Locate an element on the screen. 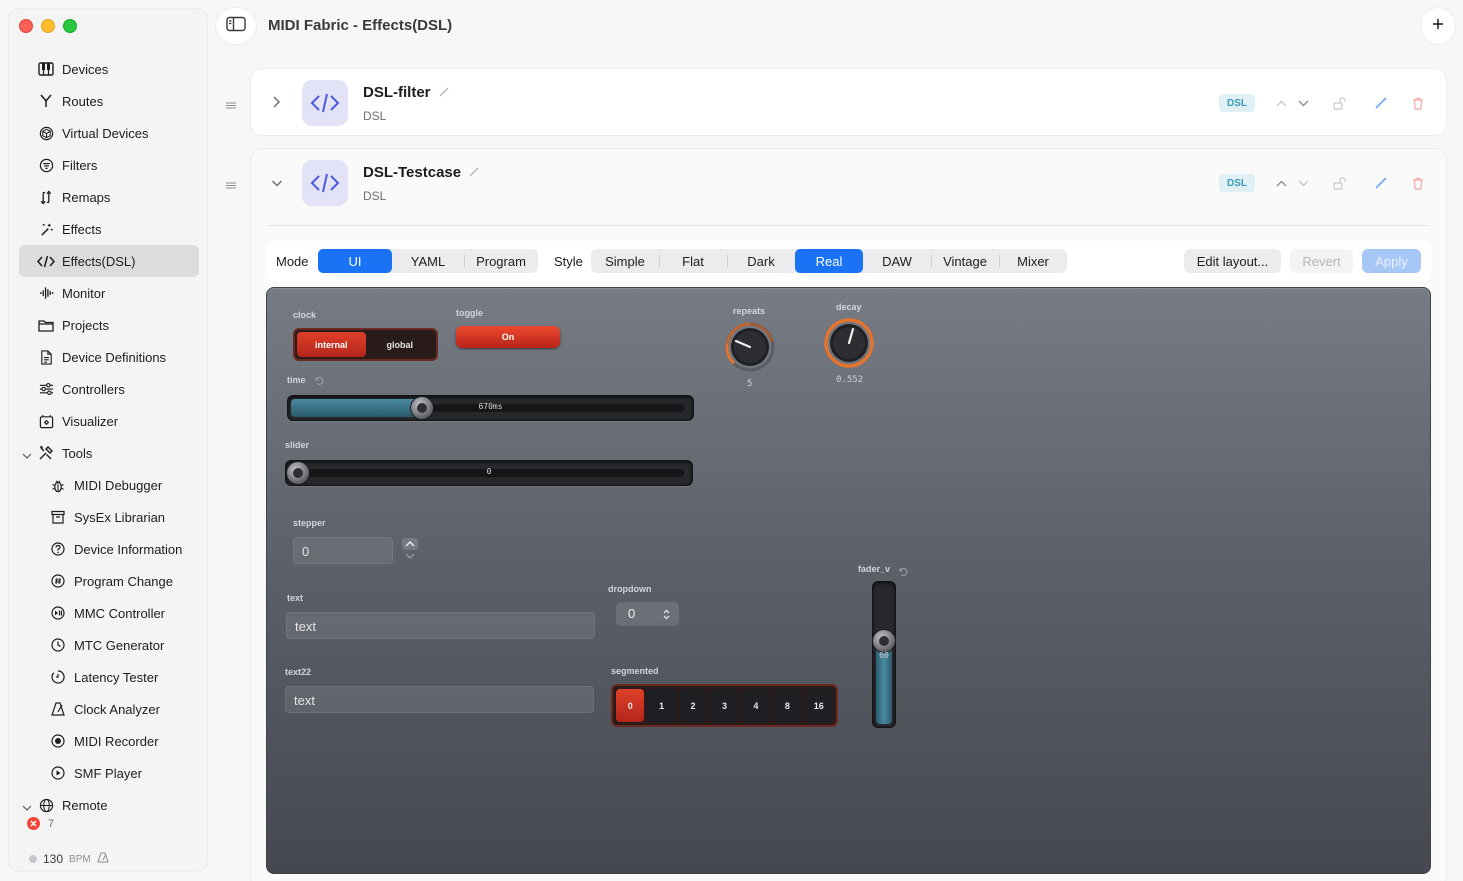 This screenshot has height=881, width=1463. chevron-right-icon is located at coordinates (276, 104).